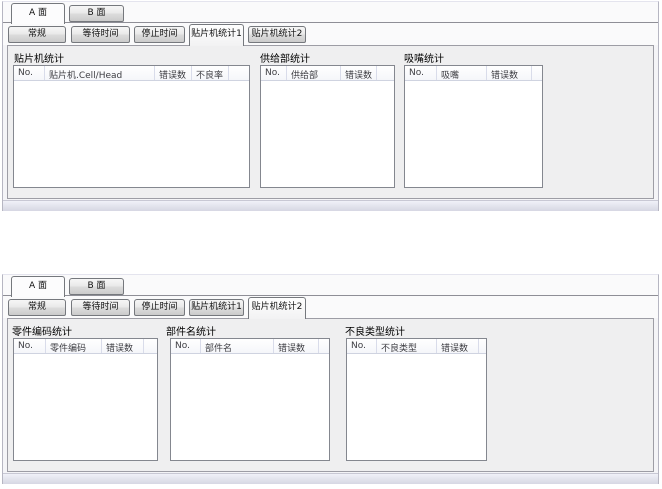  I want to click on table-header-row: No. 部件名 错误数, so click(250, 346).